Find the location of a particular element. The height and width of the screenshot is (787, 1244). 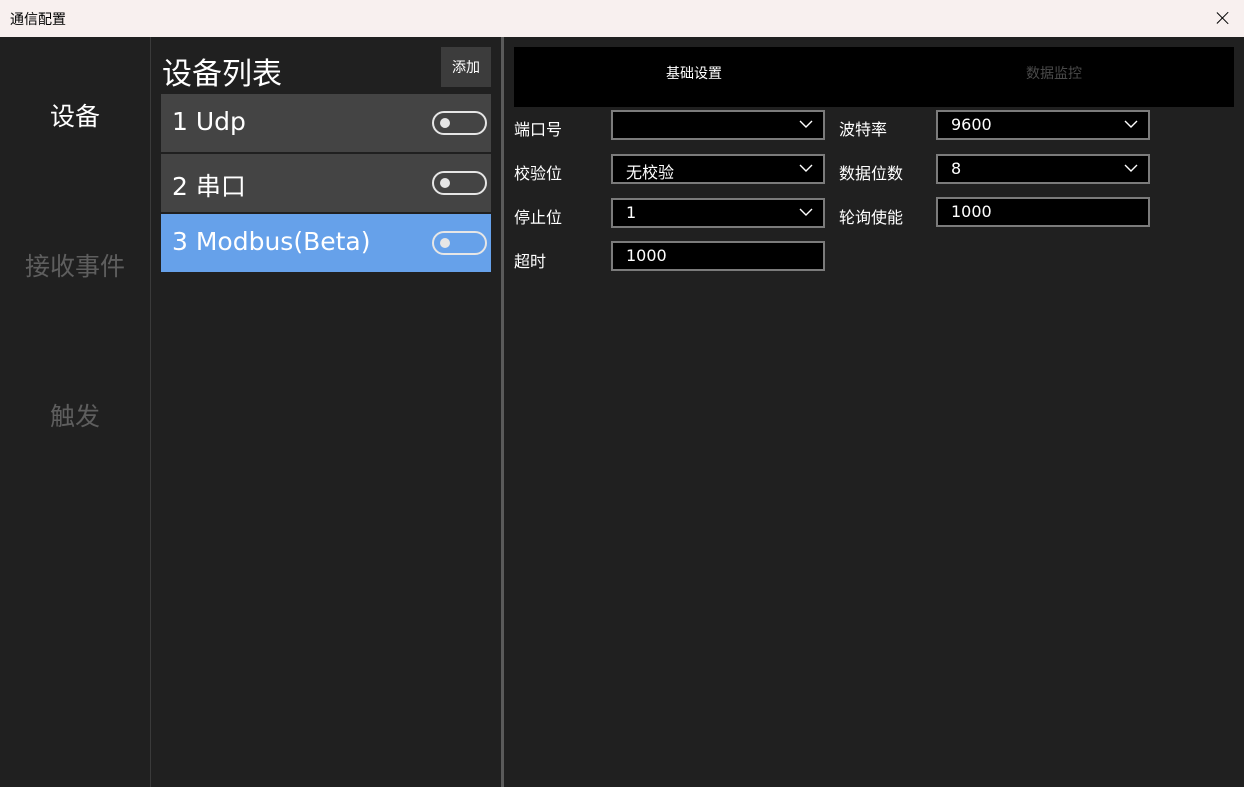

device-list-title: 设备列表 is located at coordinates (222, 74).